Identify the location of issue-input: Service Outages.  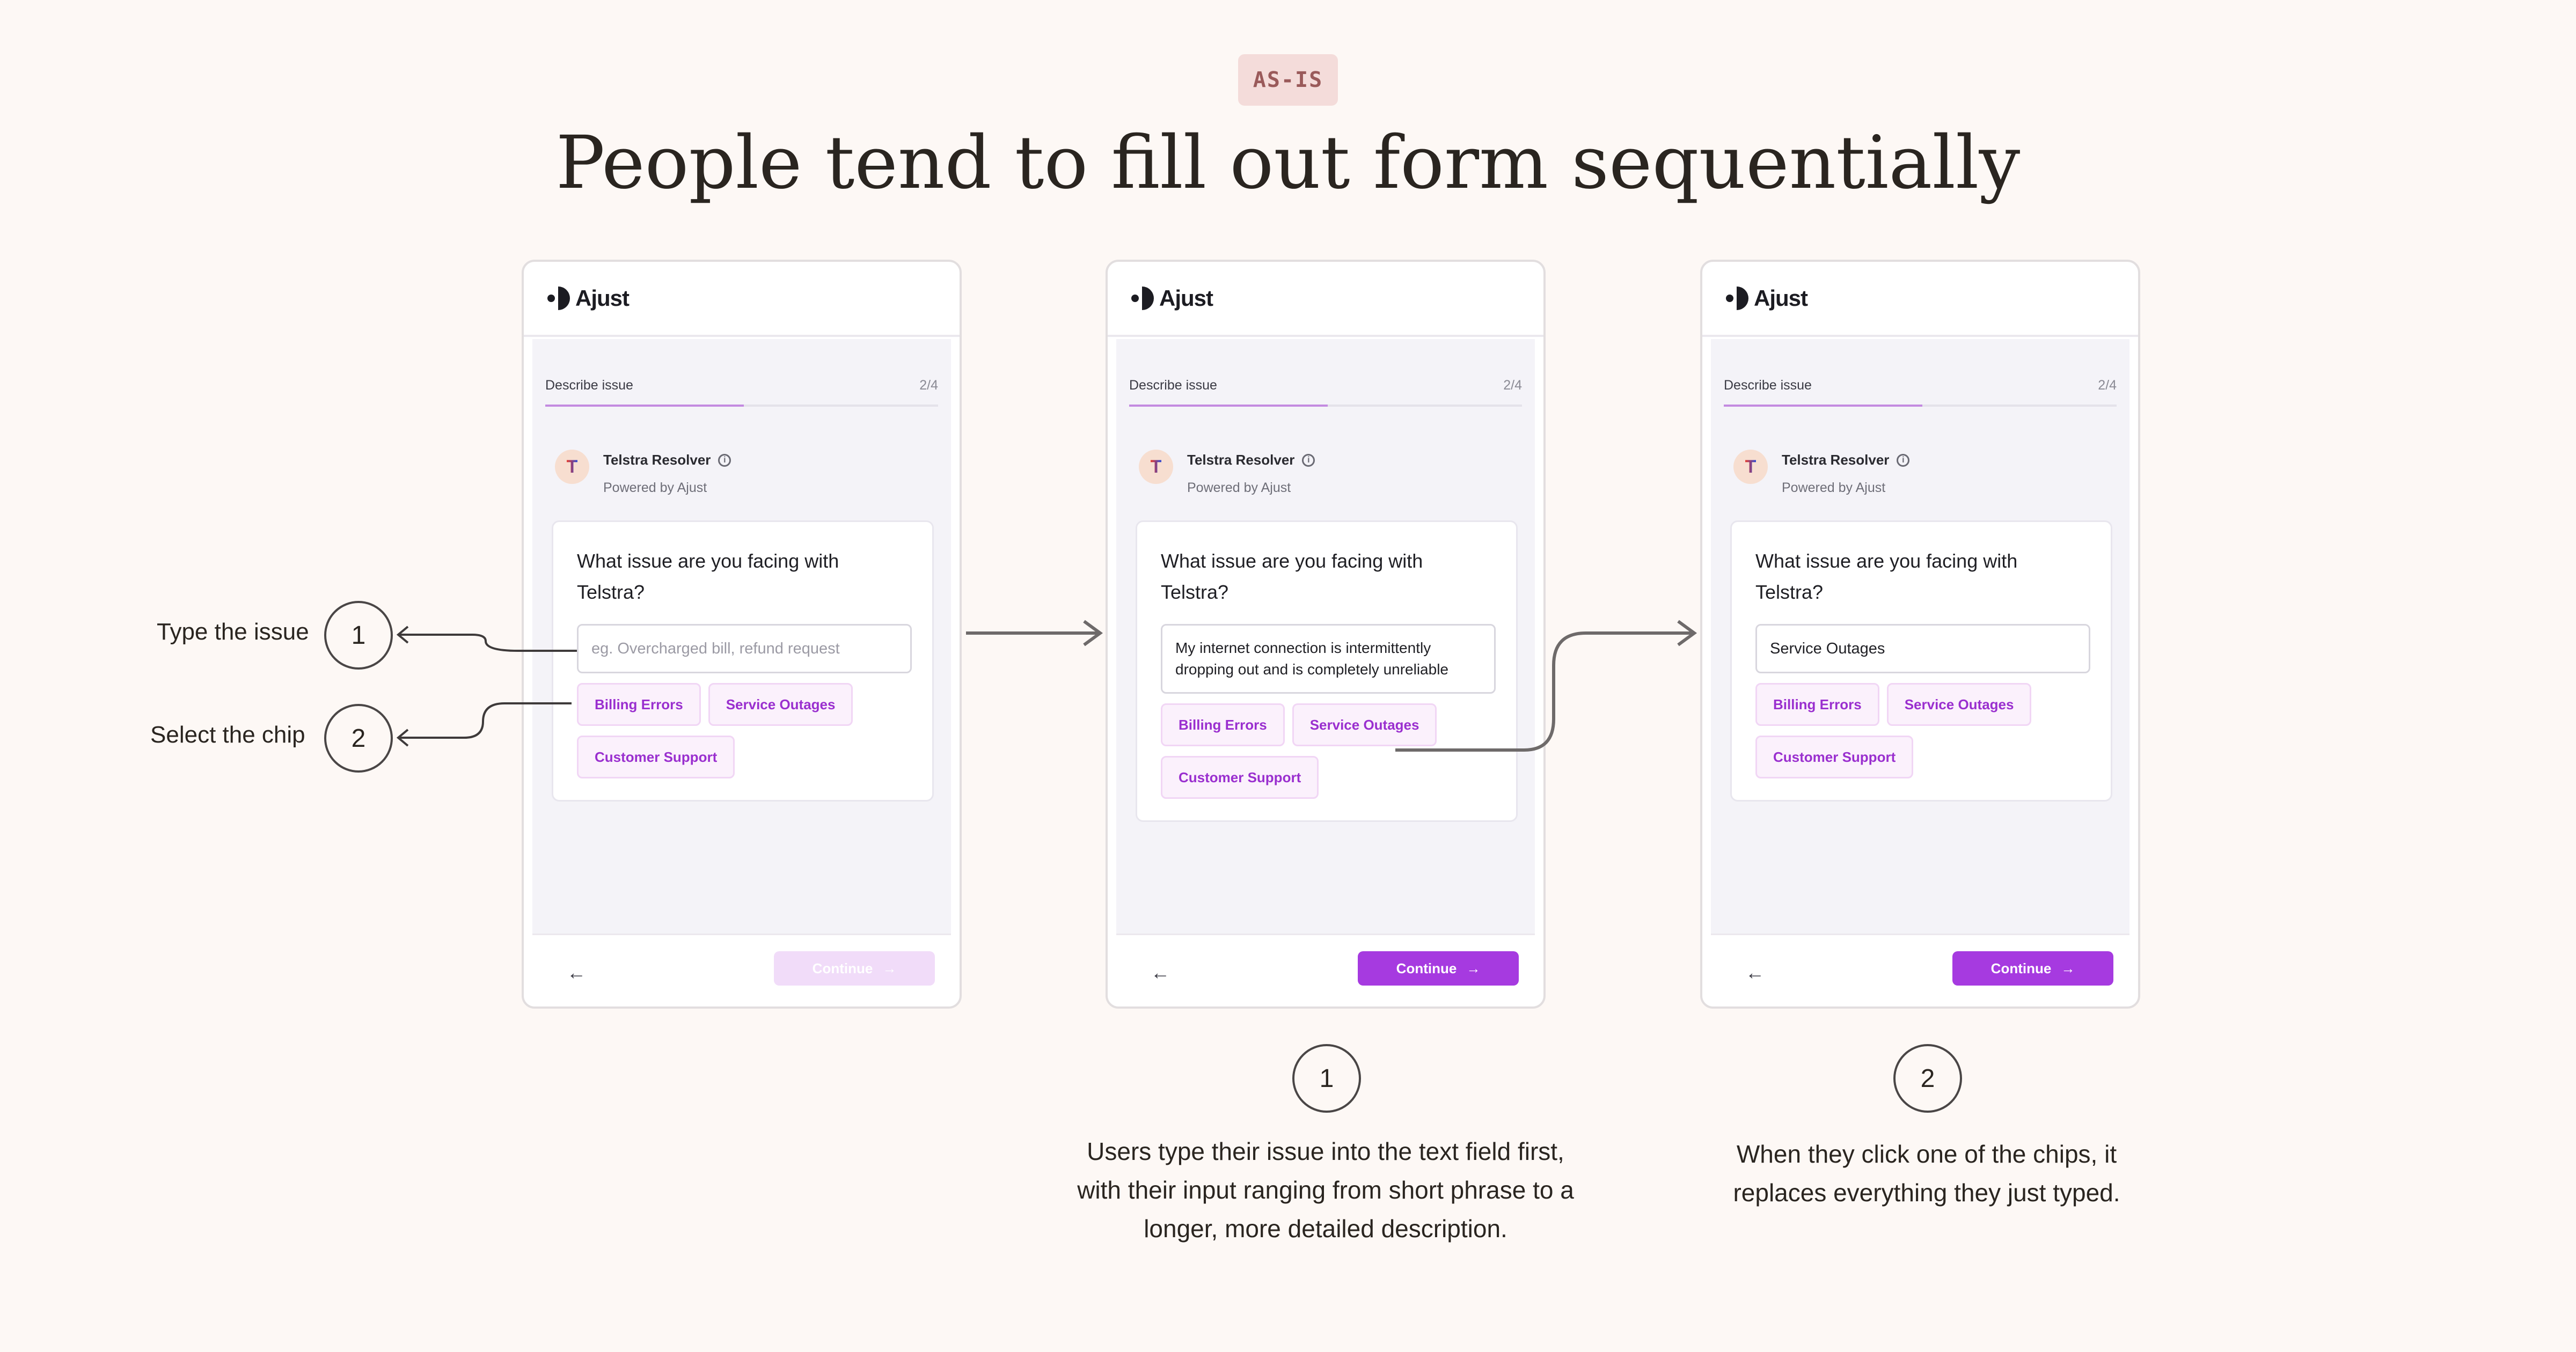
(1922, 648).